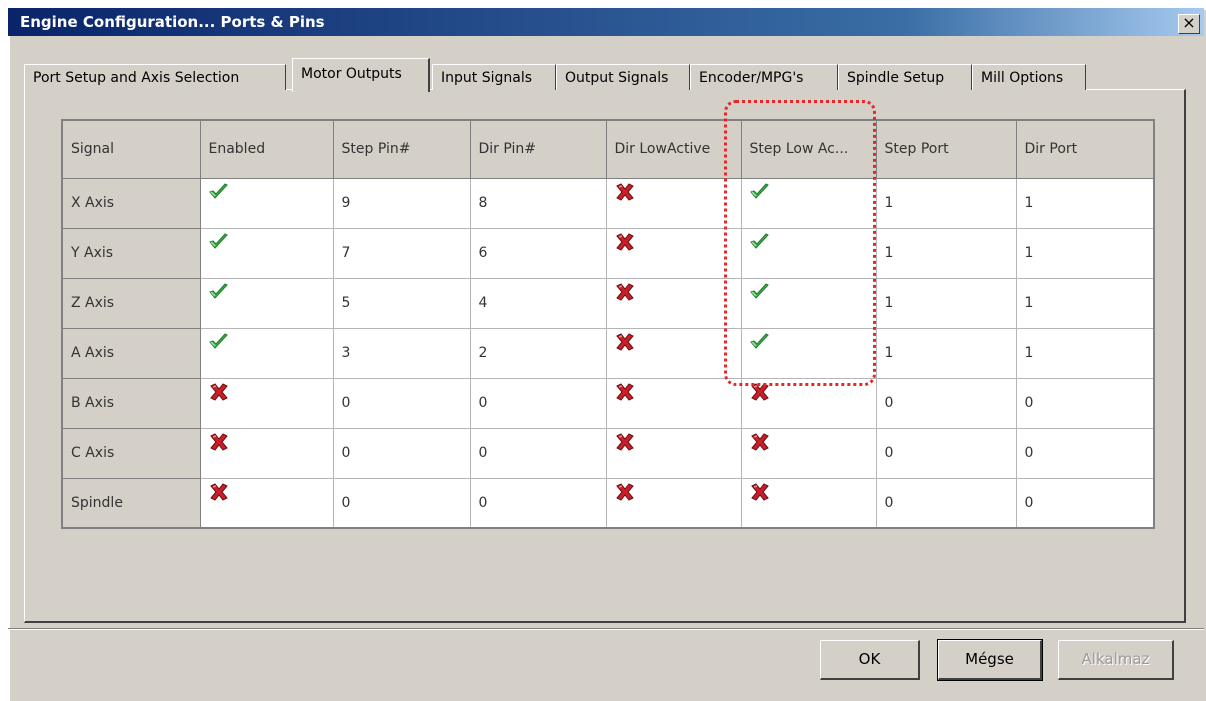  I want to click on table-row: C Axis 0 0 0 0, so click(608, 453).